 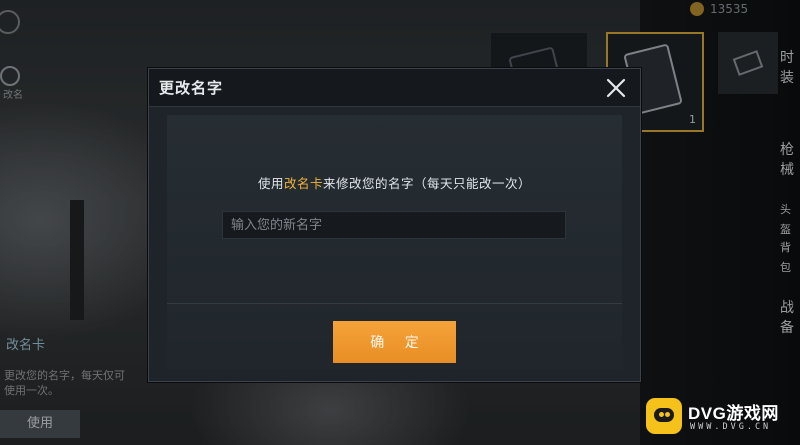 I want to click on prompt-prefix: 使用, so click(x=270, y=183).